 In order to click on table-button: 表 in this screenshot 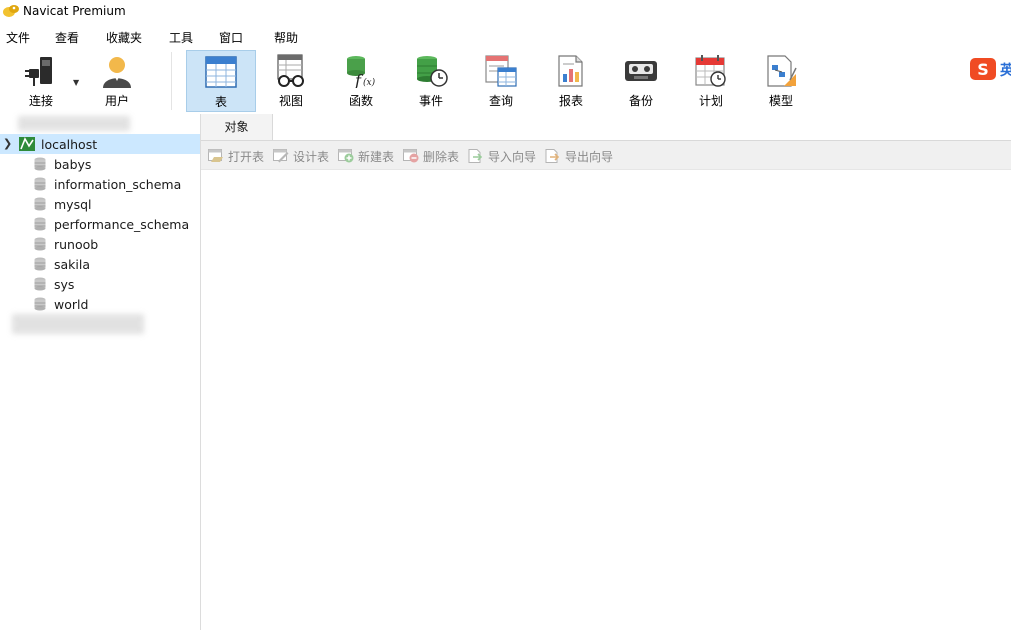, I will do `click(221, 81)`.